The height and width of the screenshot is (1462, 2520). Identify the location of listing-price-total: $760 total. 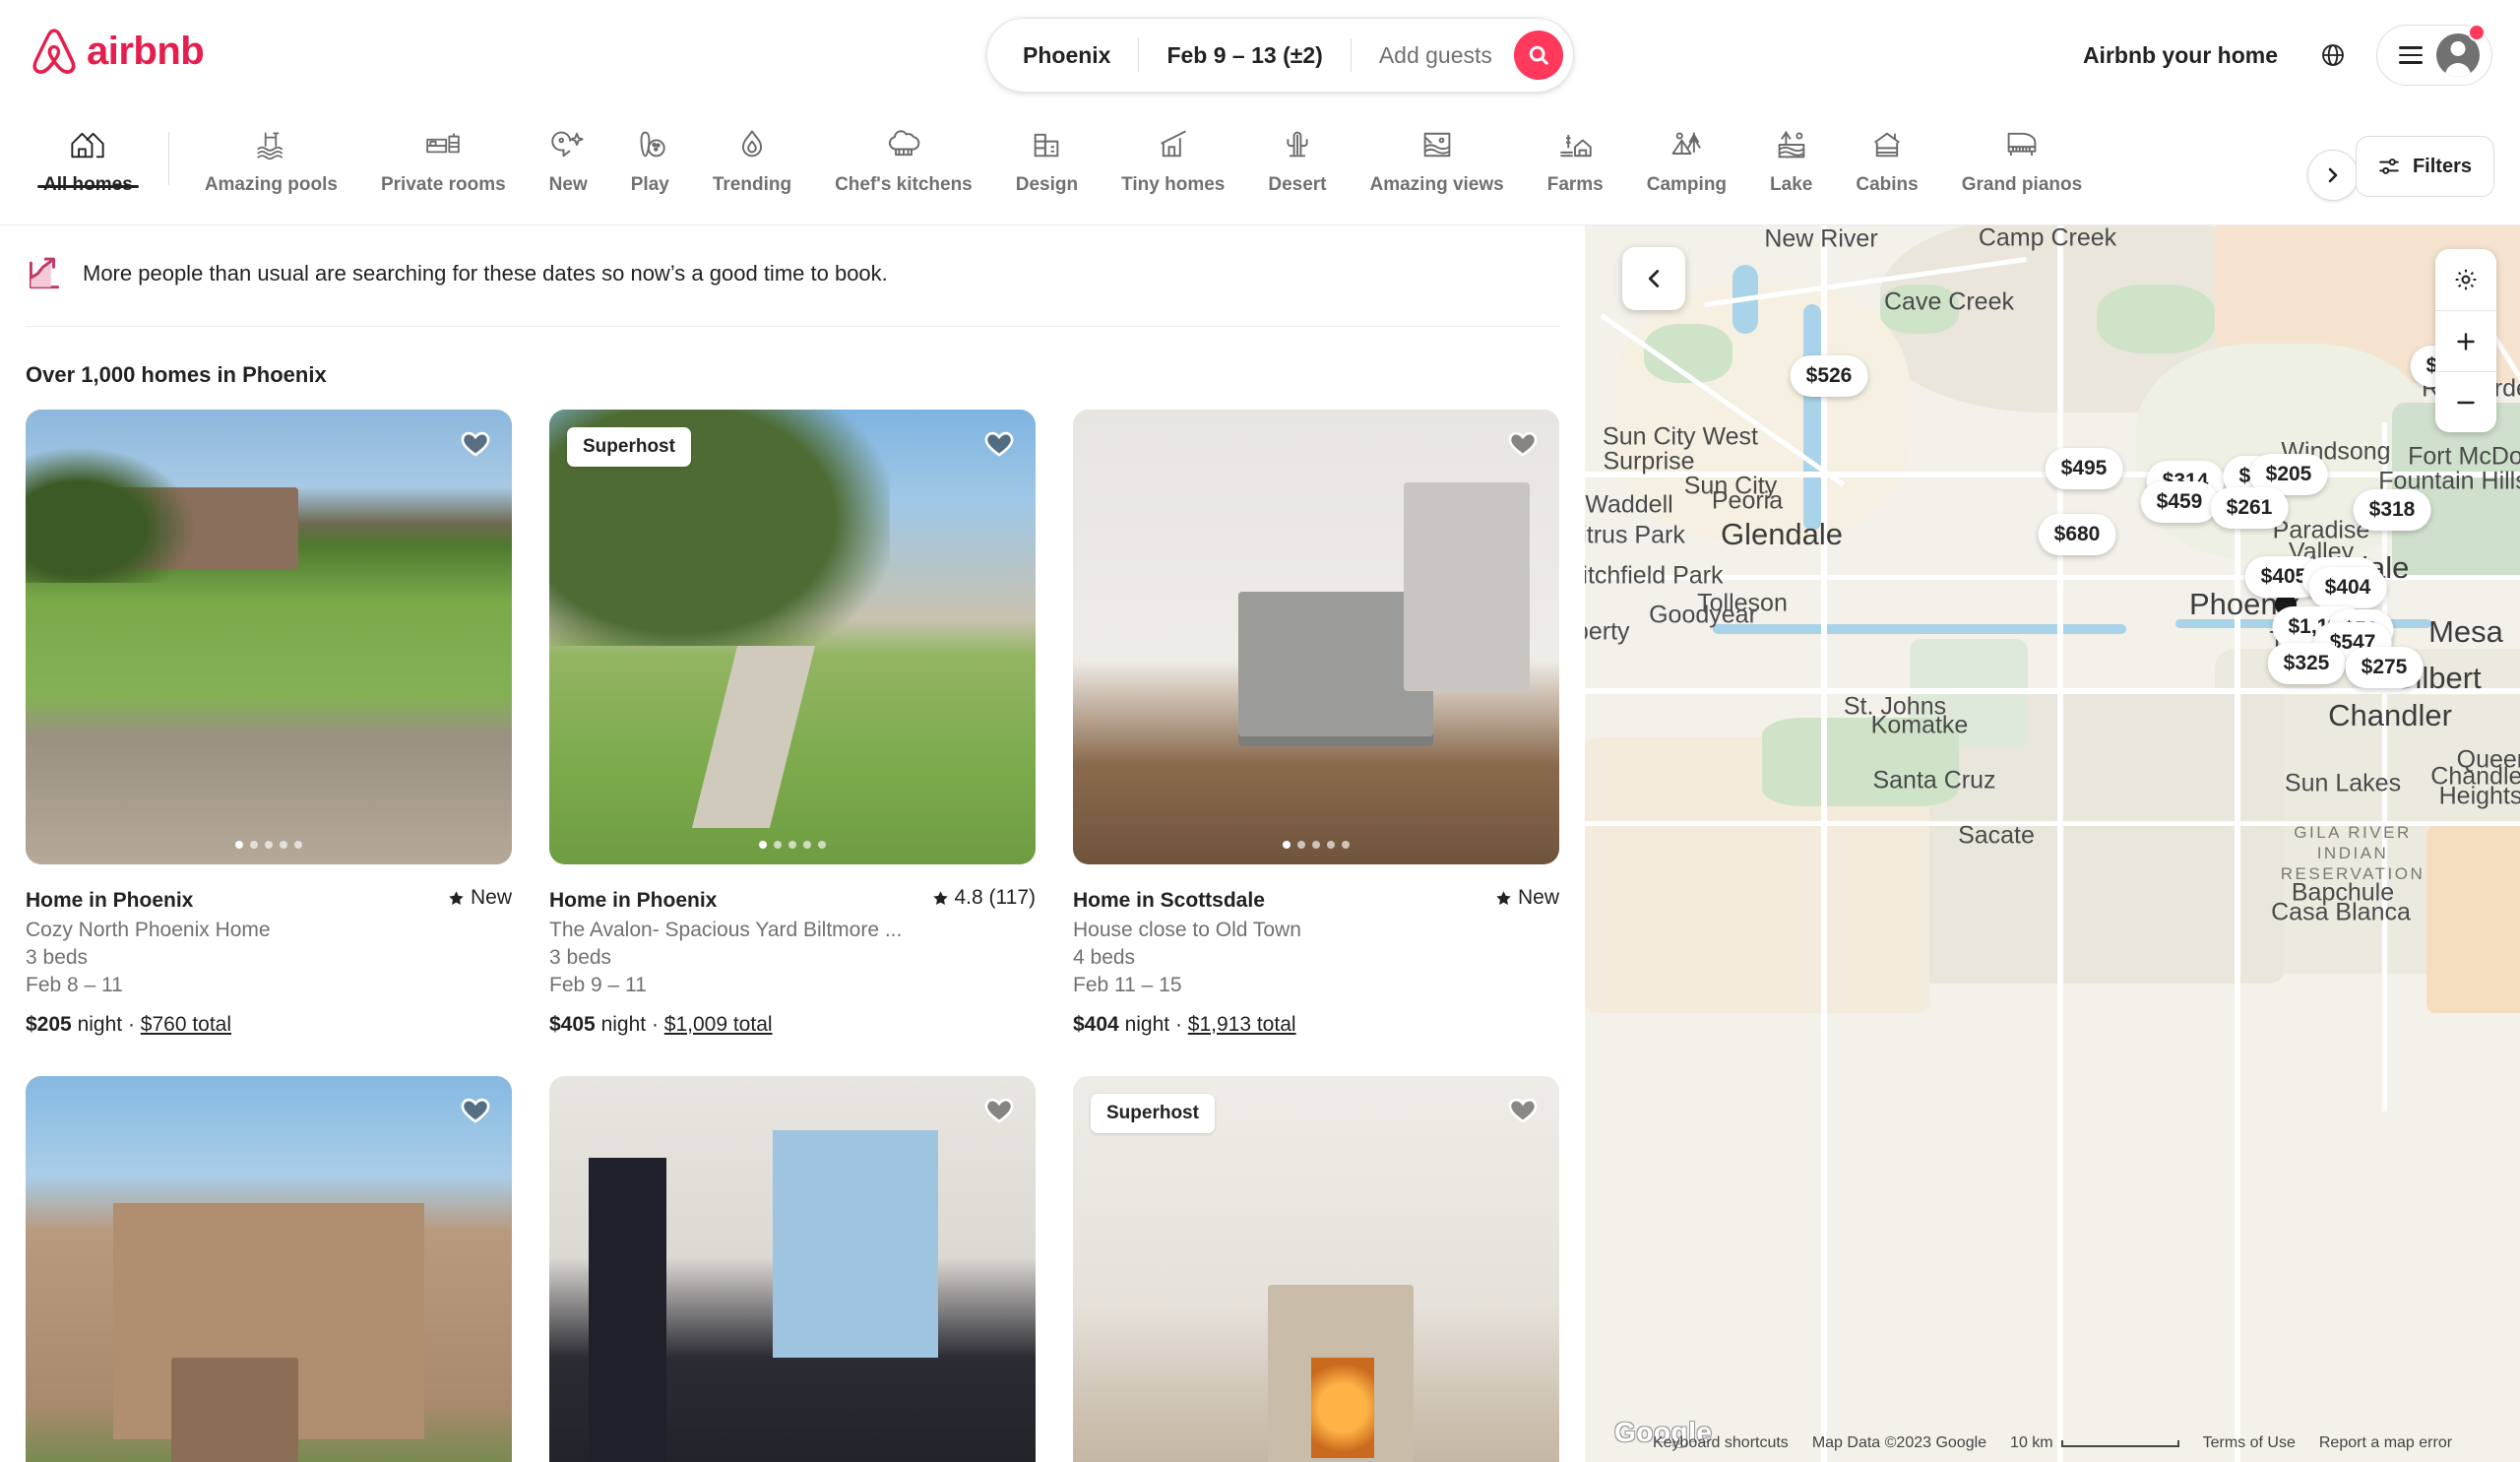
(186, 1024).